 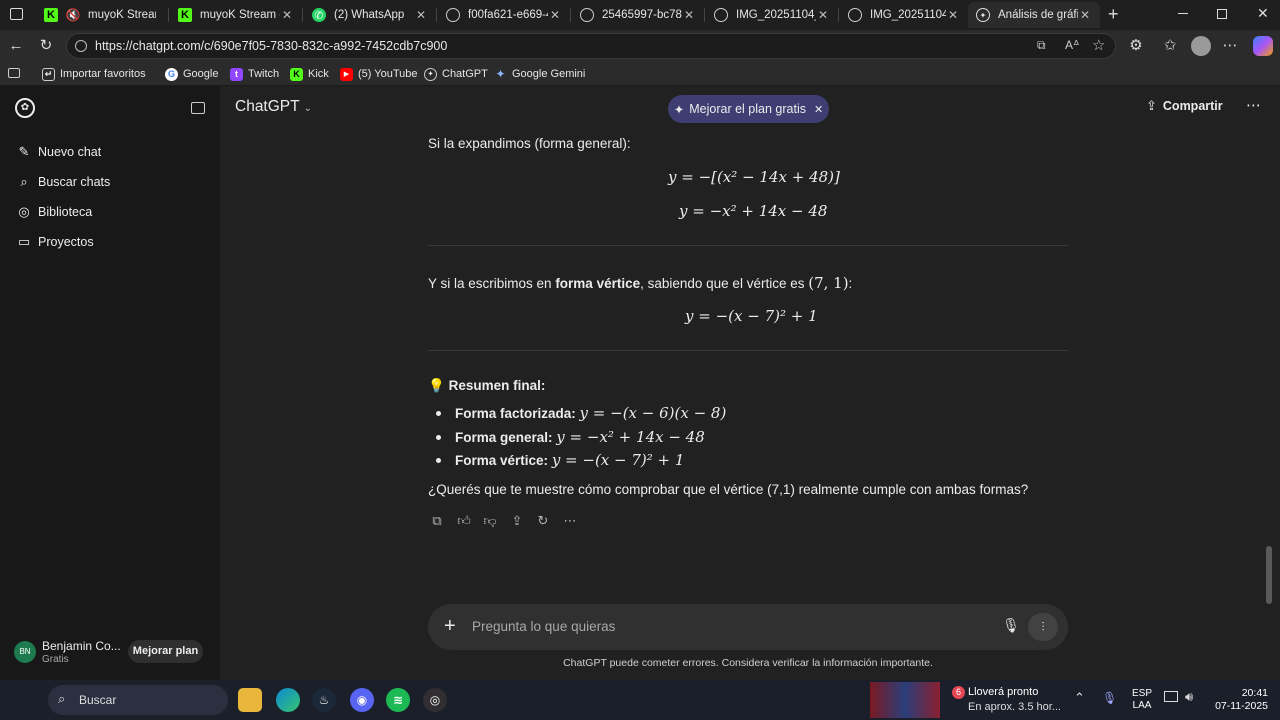 What do you see at coordinates (570, 521) in the screenshot?
I see `more-icon: ⋯` at bounding box center [570, 521].